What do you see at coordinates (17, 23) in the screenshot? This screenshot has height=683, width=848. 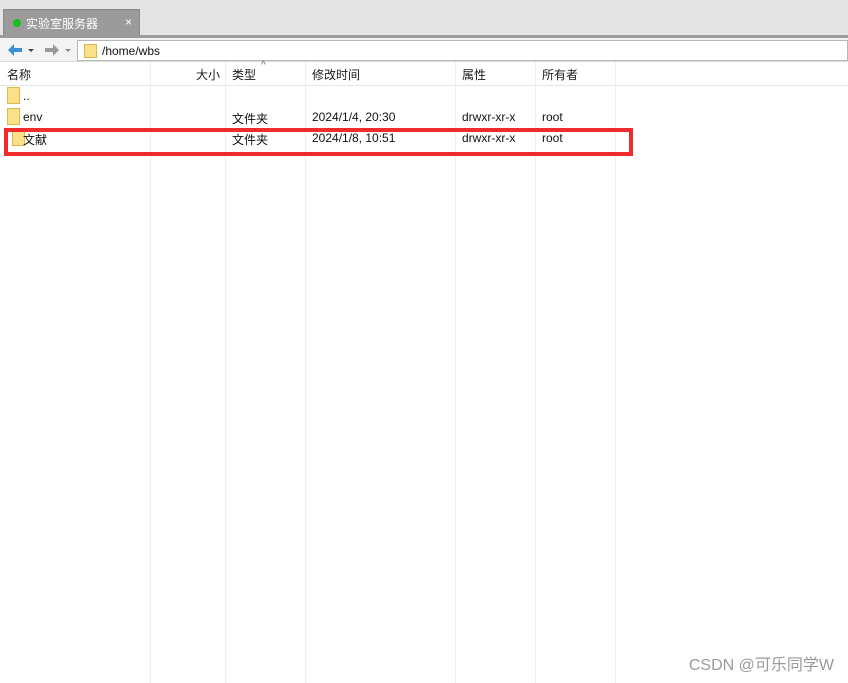 I see `connection-status-icon` at bounding box center [17, 23].